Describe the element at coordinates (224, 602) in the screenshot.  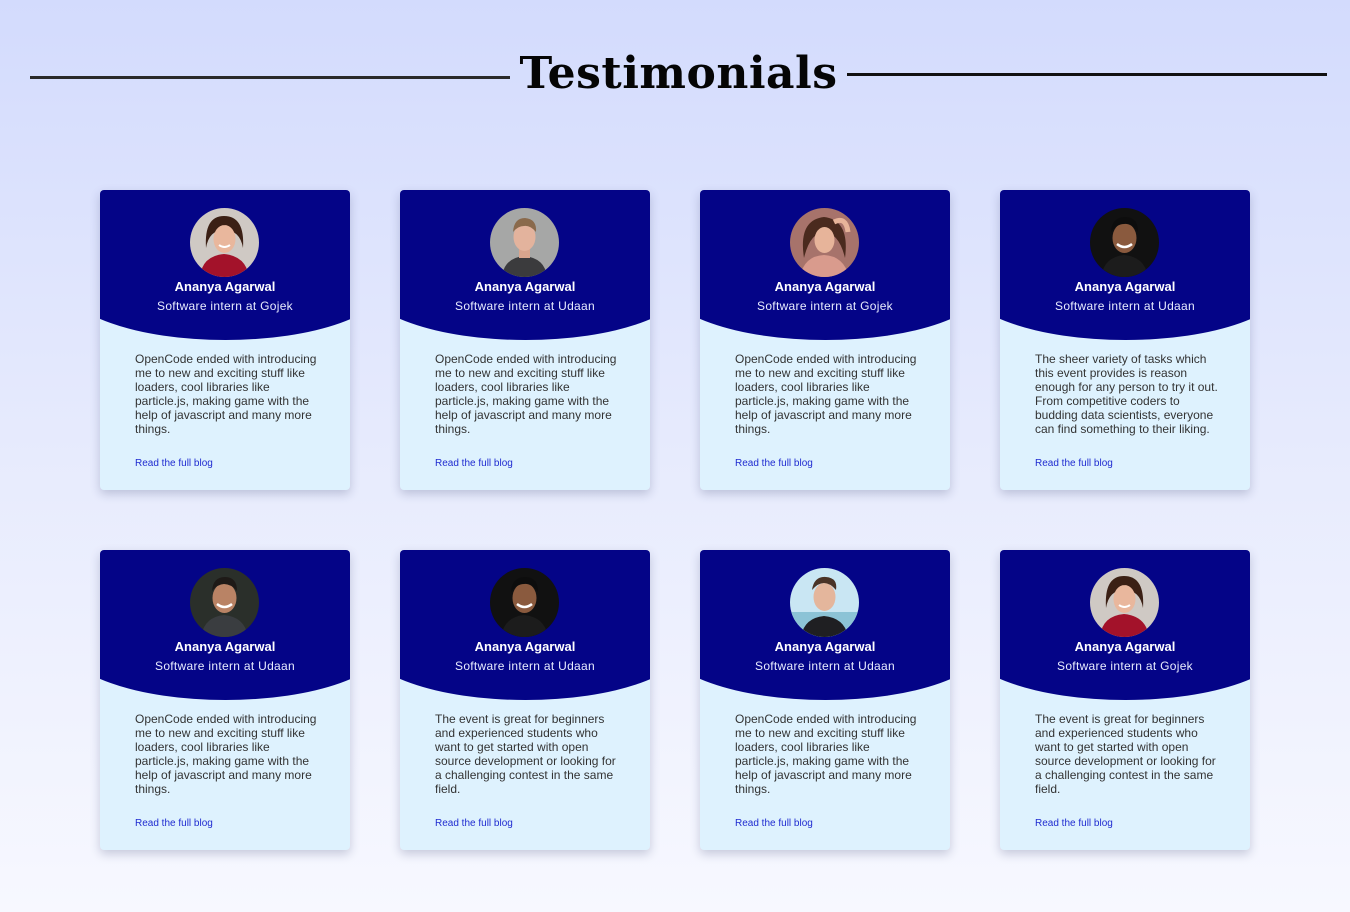
I see `man-smiling-avatar` at that location.